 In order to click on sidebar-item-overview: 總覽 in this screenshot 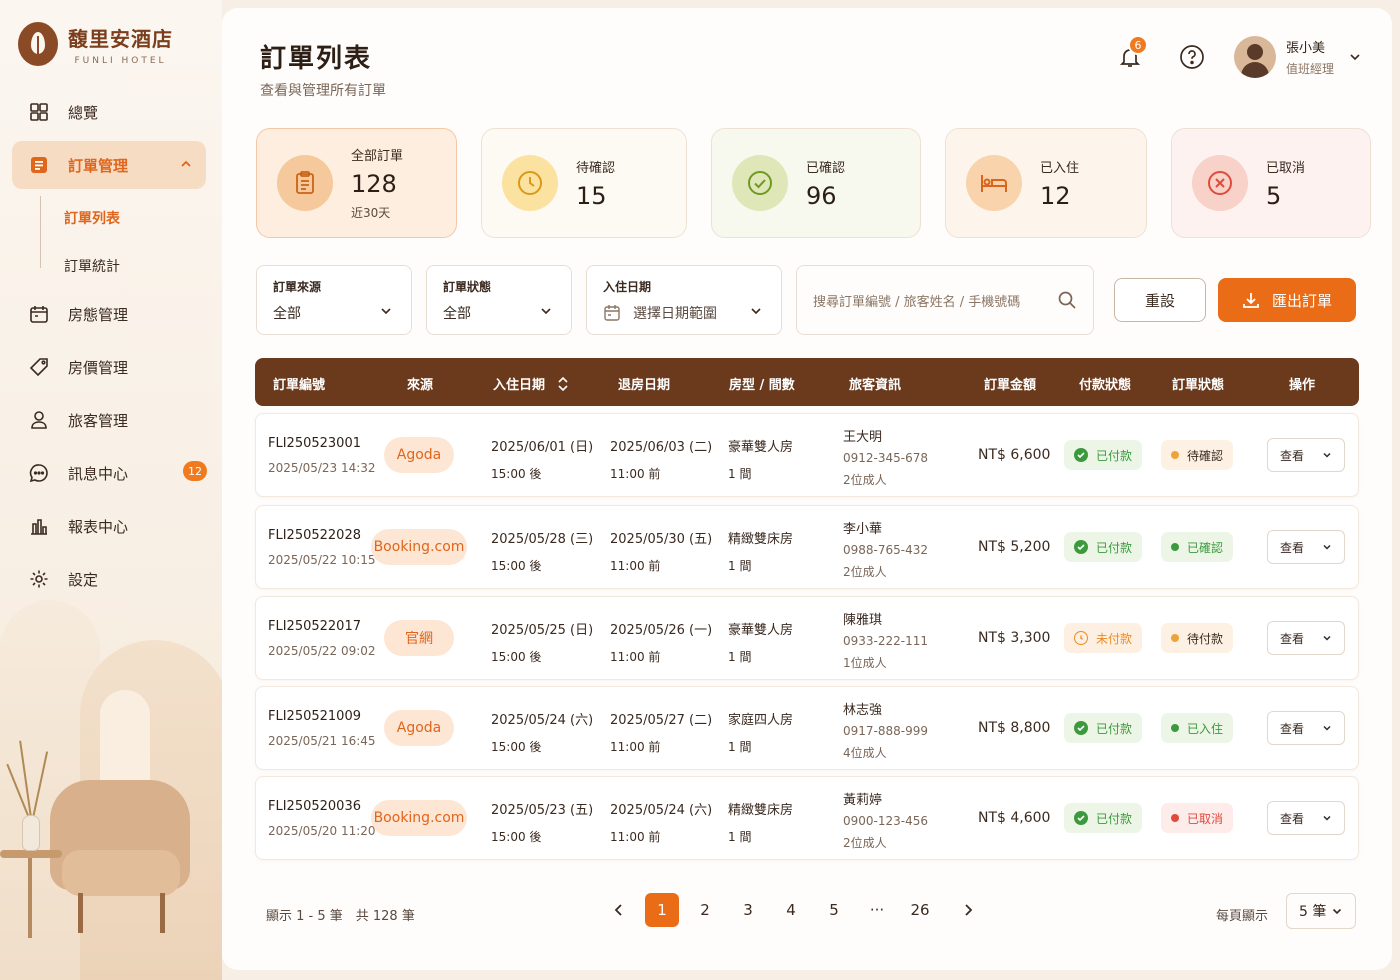, I will do `click(109, 112)`.